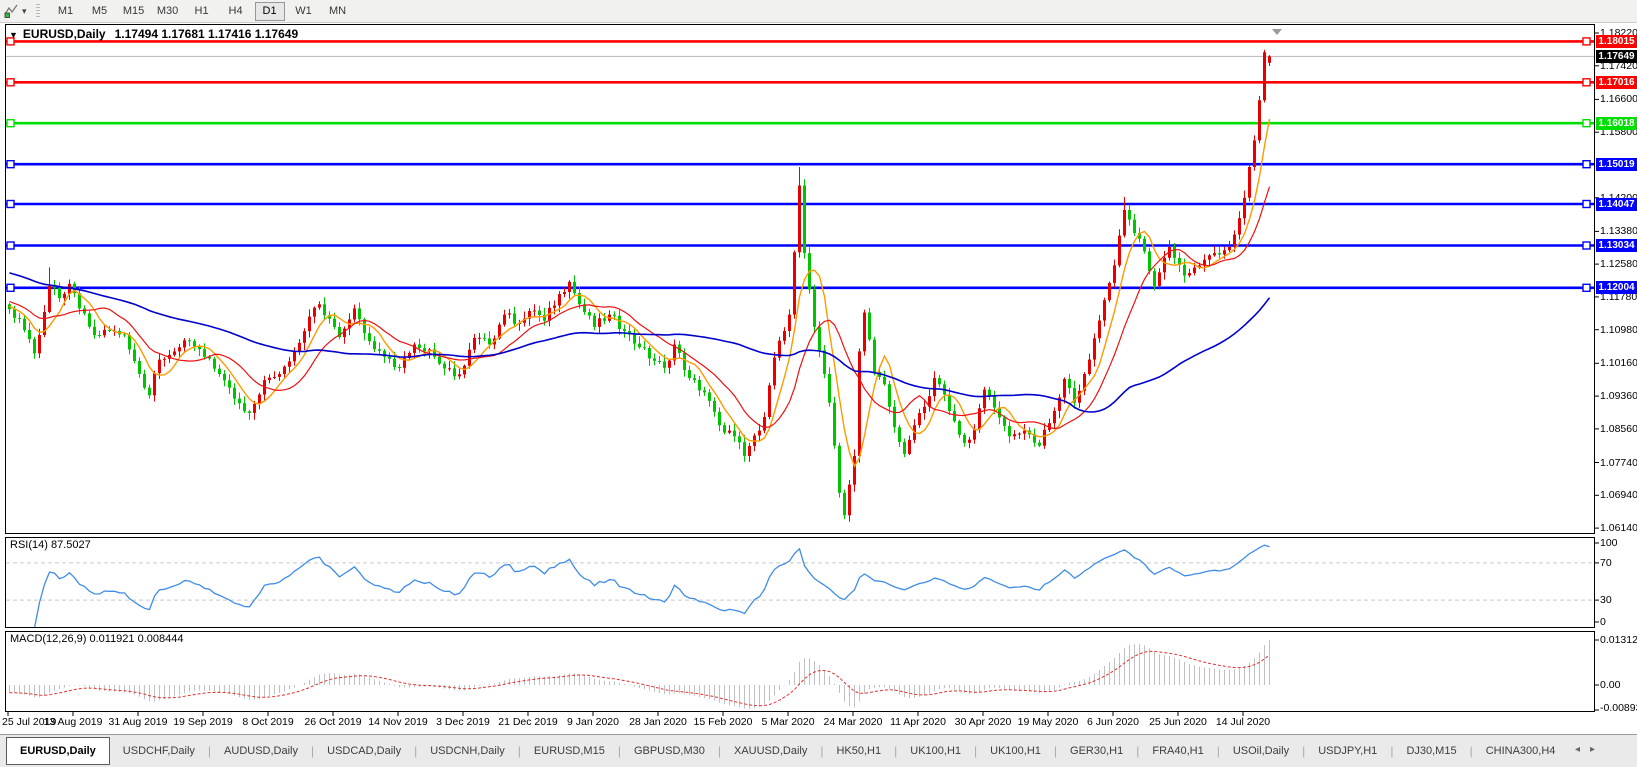 The width and height of the screenshot is (1637, 767). What do you see at coordinates (50, 545) in the screenshot?
I see `rsi-label: RSI(14) 87.5027` at bounding box center [50, 545].